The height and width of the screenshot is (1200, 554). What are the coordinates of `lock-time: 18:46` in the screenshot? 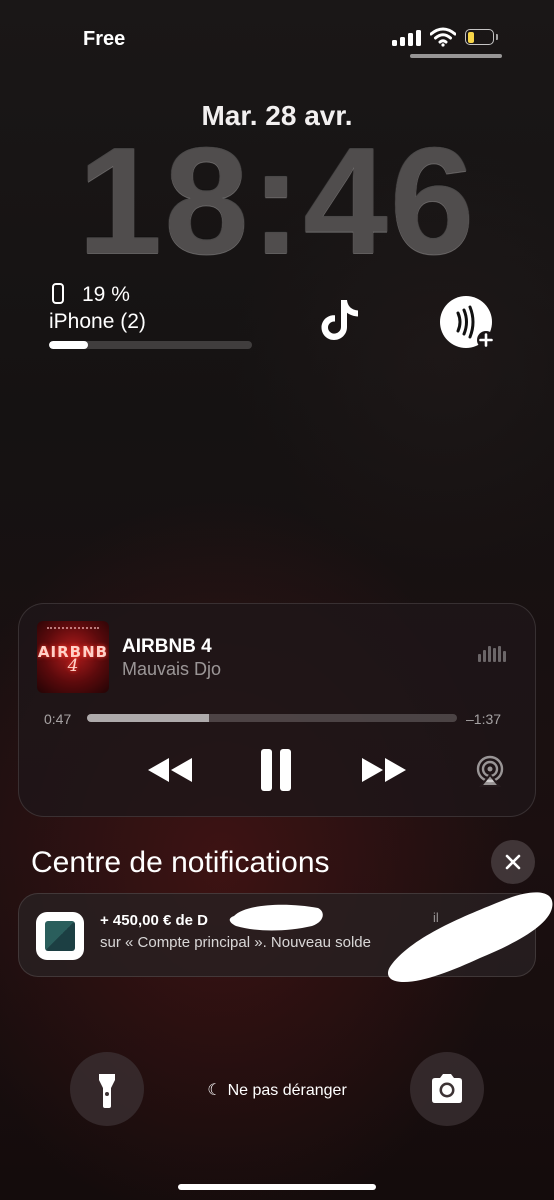 It's located at (277, 201).